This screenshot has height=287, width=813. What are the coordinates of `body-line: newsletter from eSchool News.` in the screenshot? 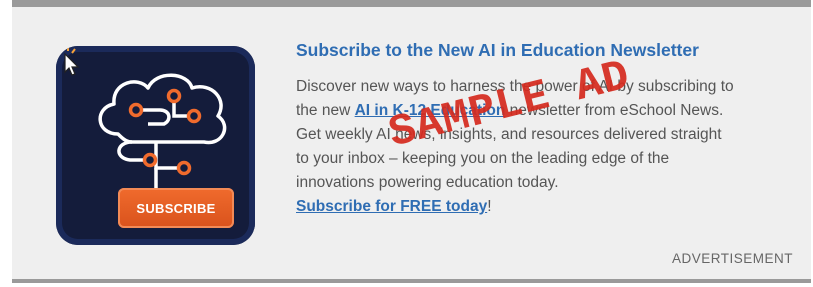 It's located at (614, 110).